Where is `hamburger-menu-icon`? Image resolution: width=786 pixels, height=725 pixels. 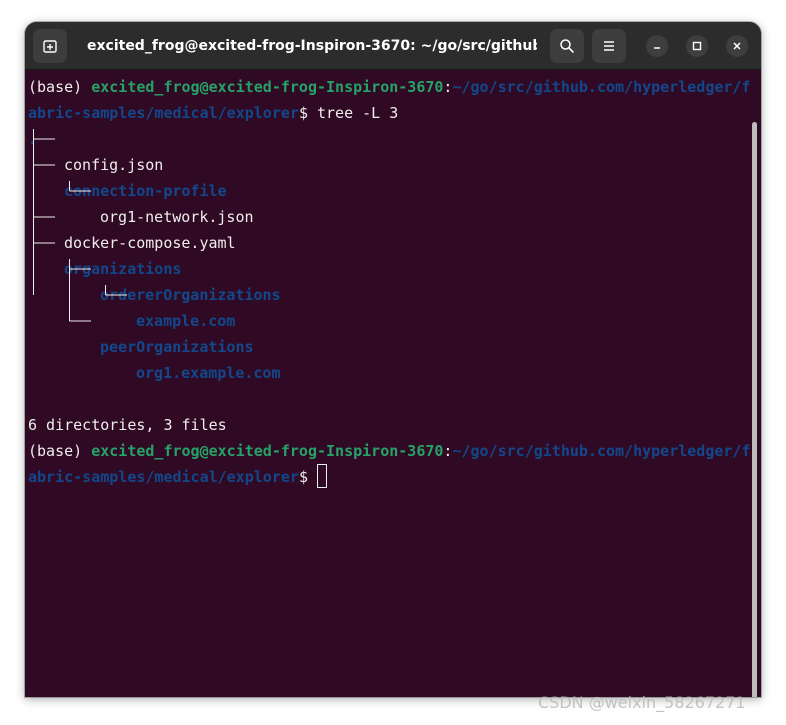 hamburger-menu-icon is located at coordinates (609, 46).